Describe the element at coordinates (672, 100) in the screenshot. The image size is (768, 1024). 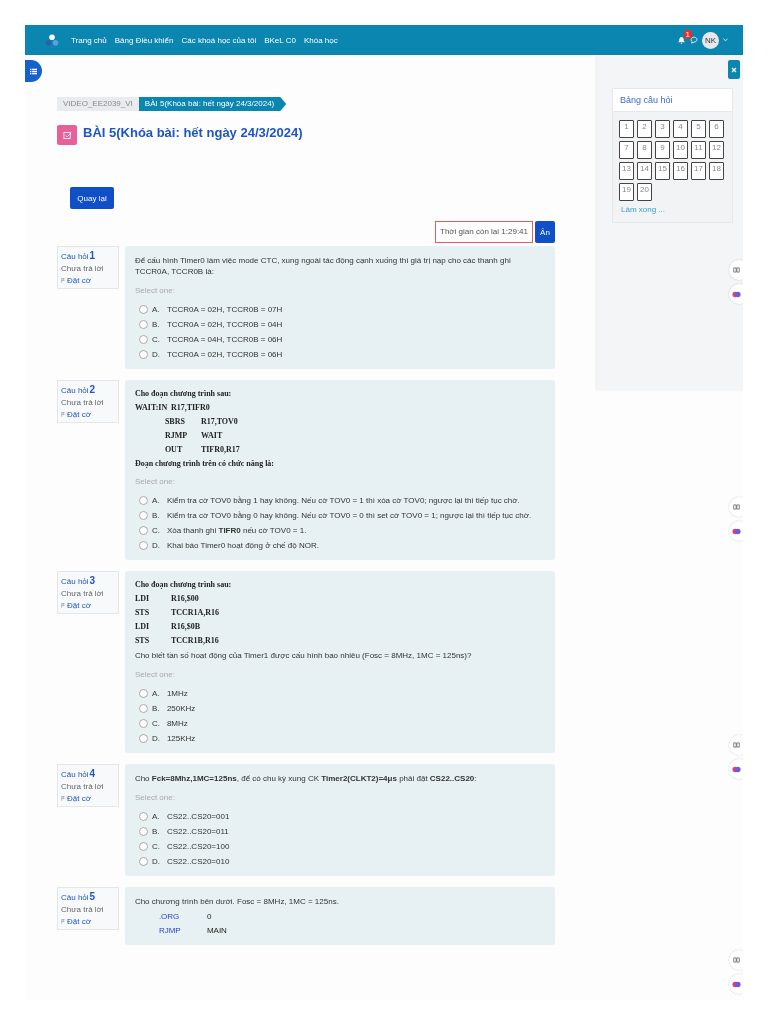
I see `card-title: Bảng câu hỏi` at that location.